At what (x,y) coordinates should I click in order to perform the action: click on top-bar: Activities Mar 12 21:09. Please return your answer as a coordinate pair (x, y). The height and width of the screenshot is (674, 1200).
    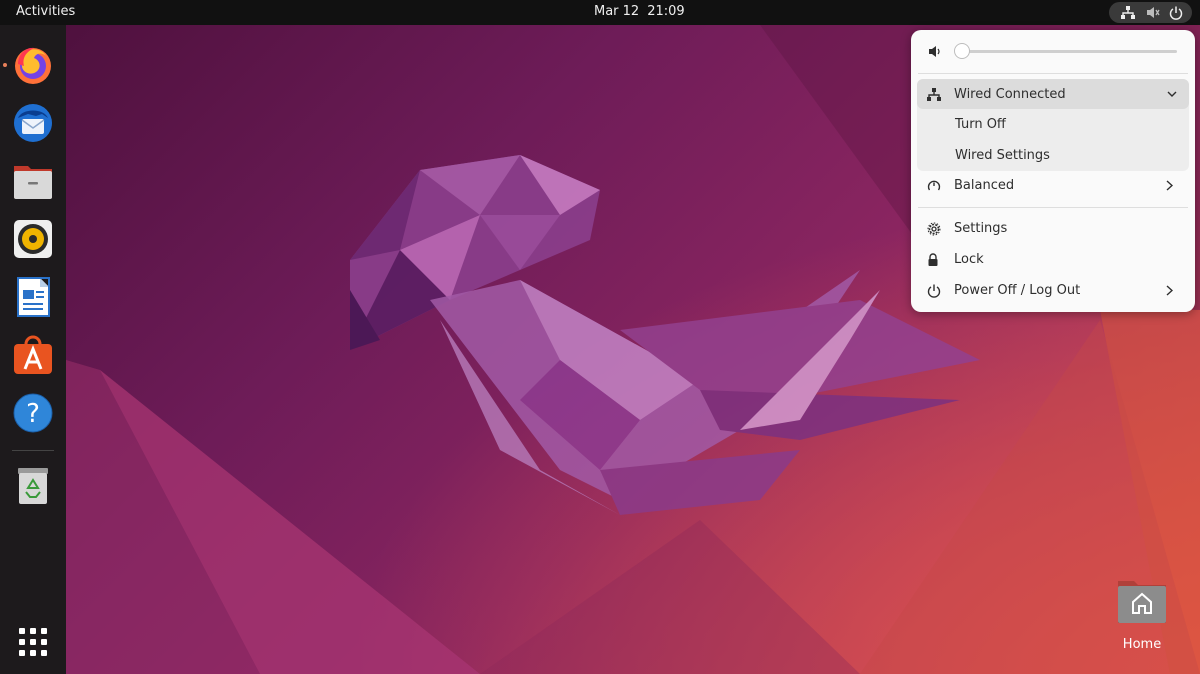
    Looking at the image, I should click on (600, 12).